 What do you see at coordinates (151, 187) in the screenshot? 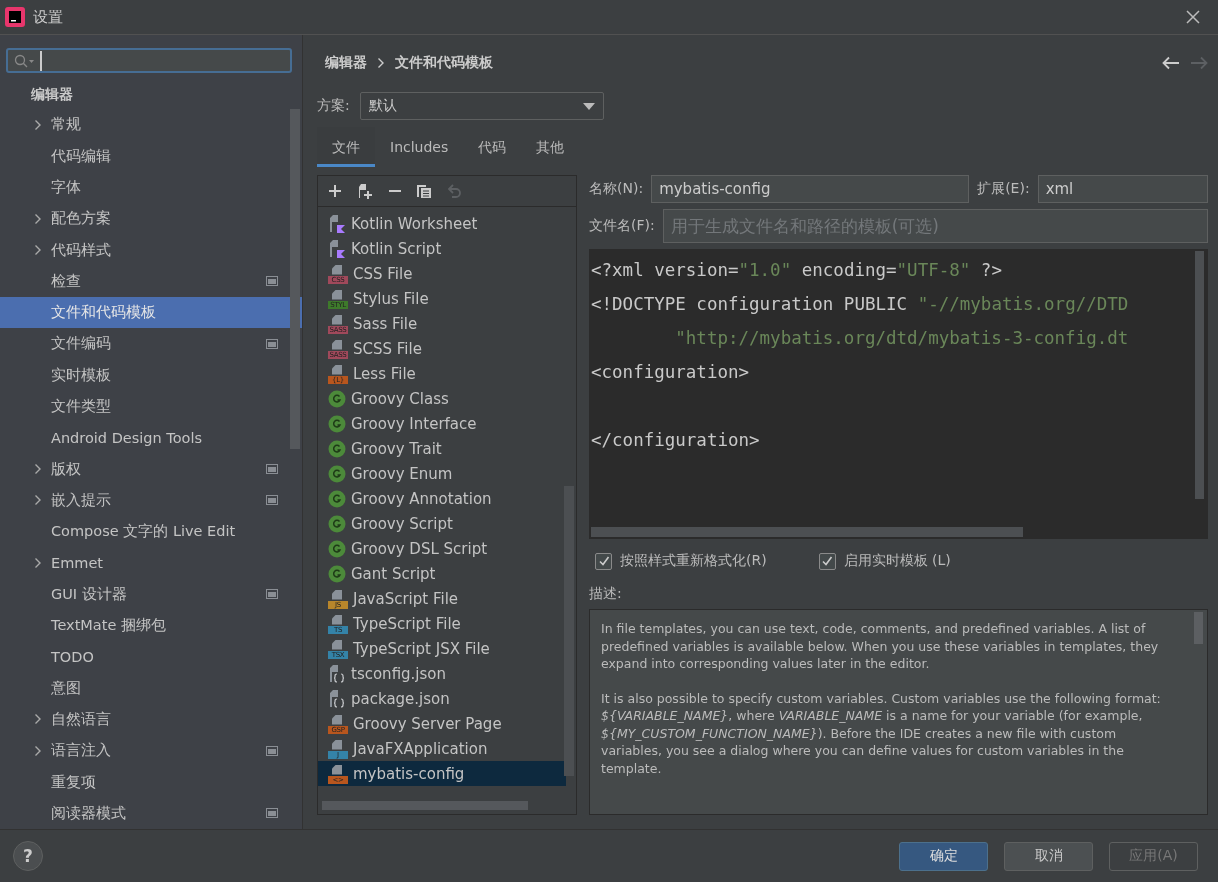
I see `sidebar-item: 字体` at bounding box center [151, 187].